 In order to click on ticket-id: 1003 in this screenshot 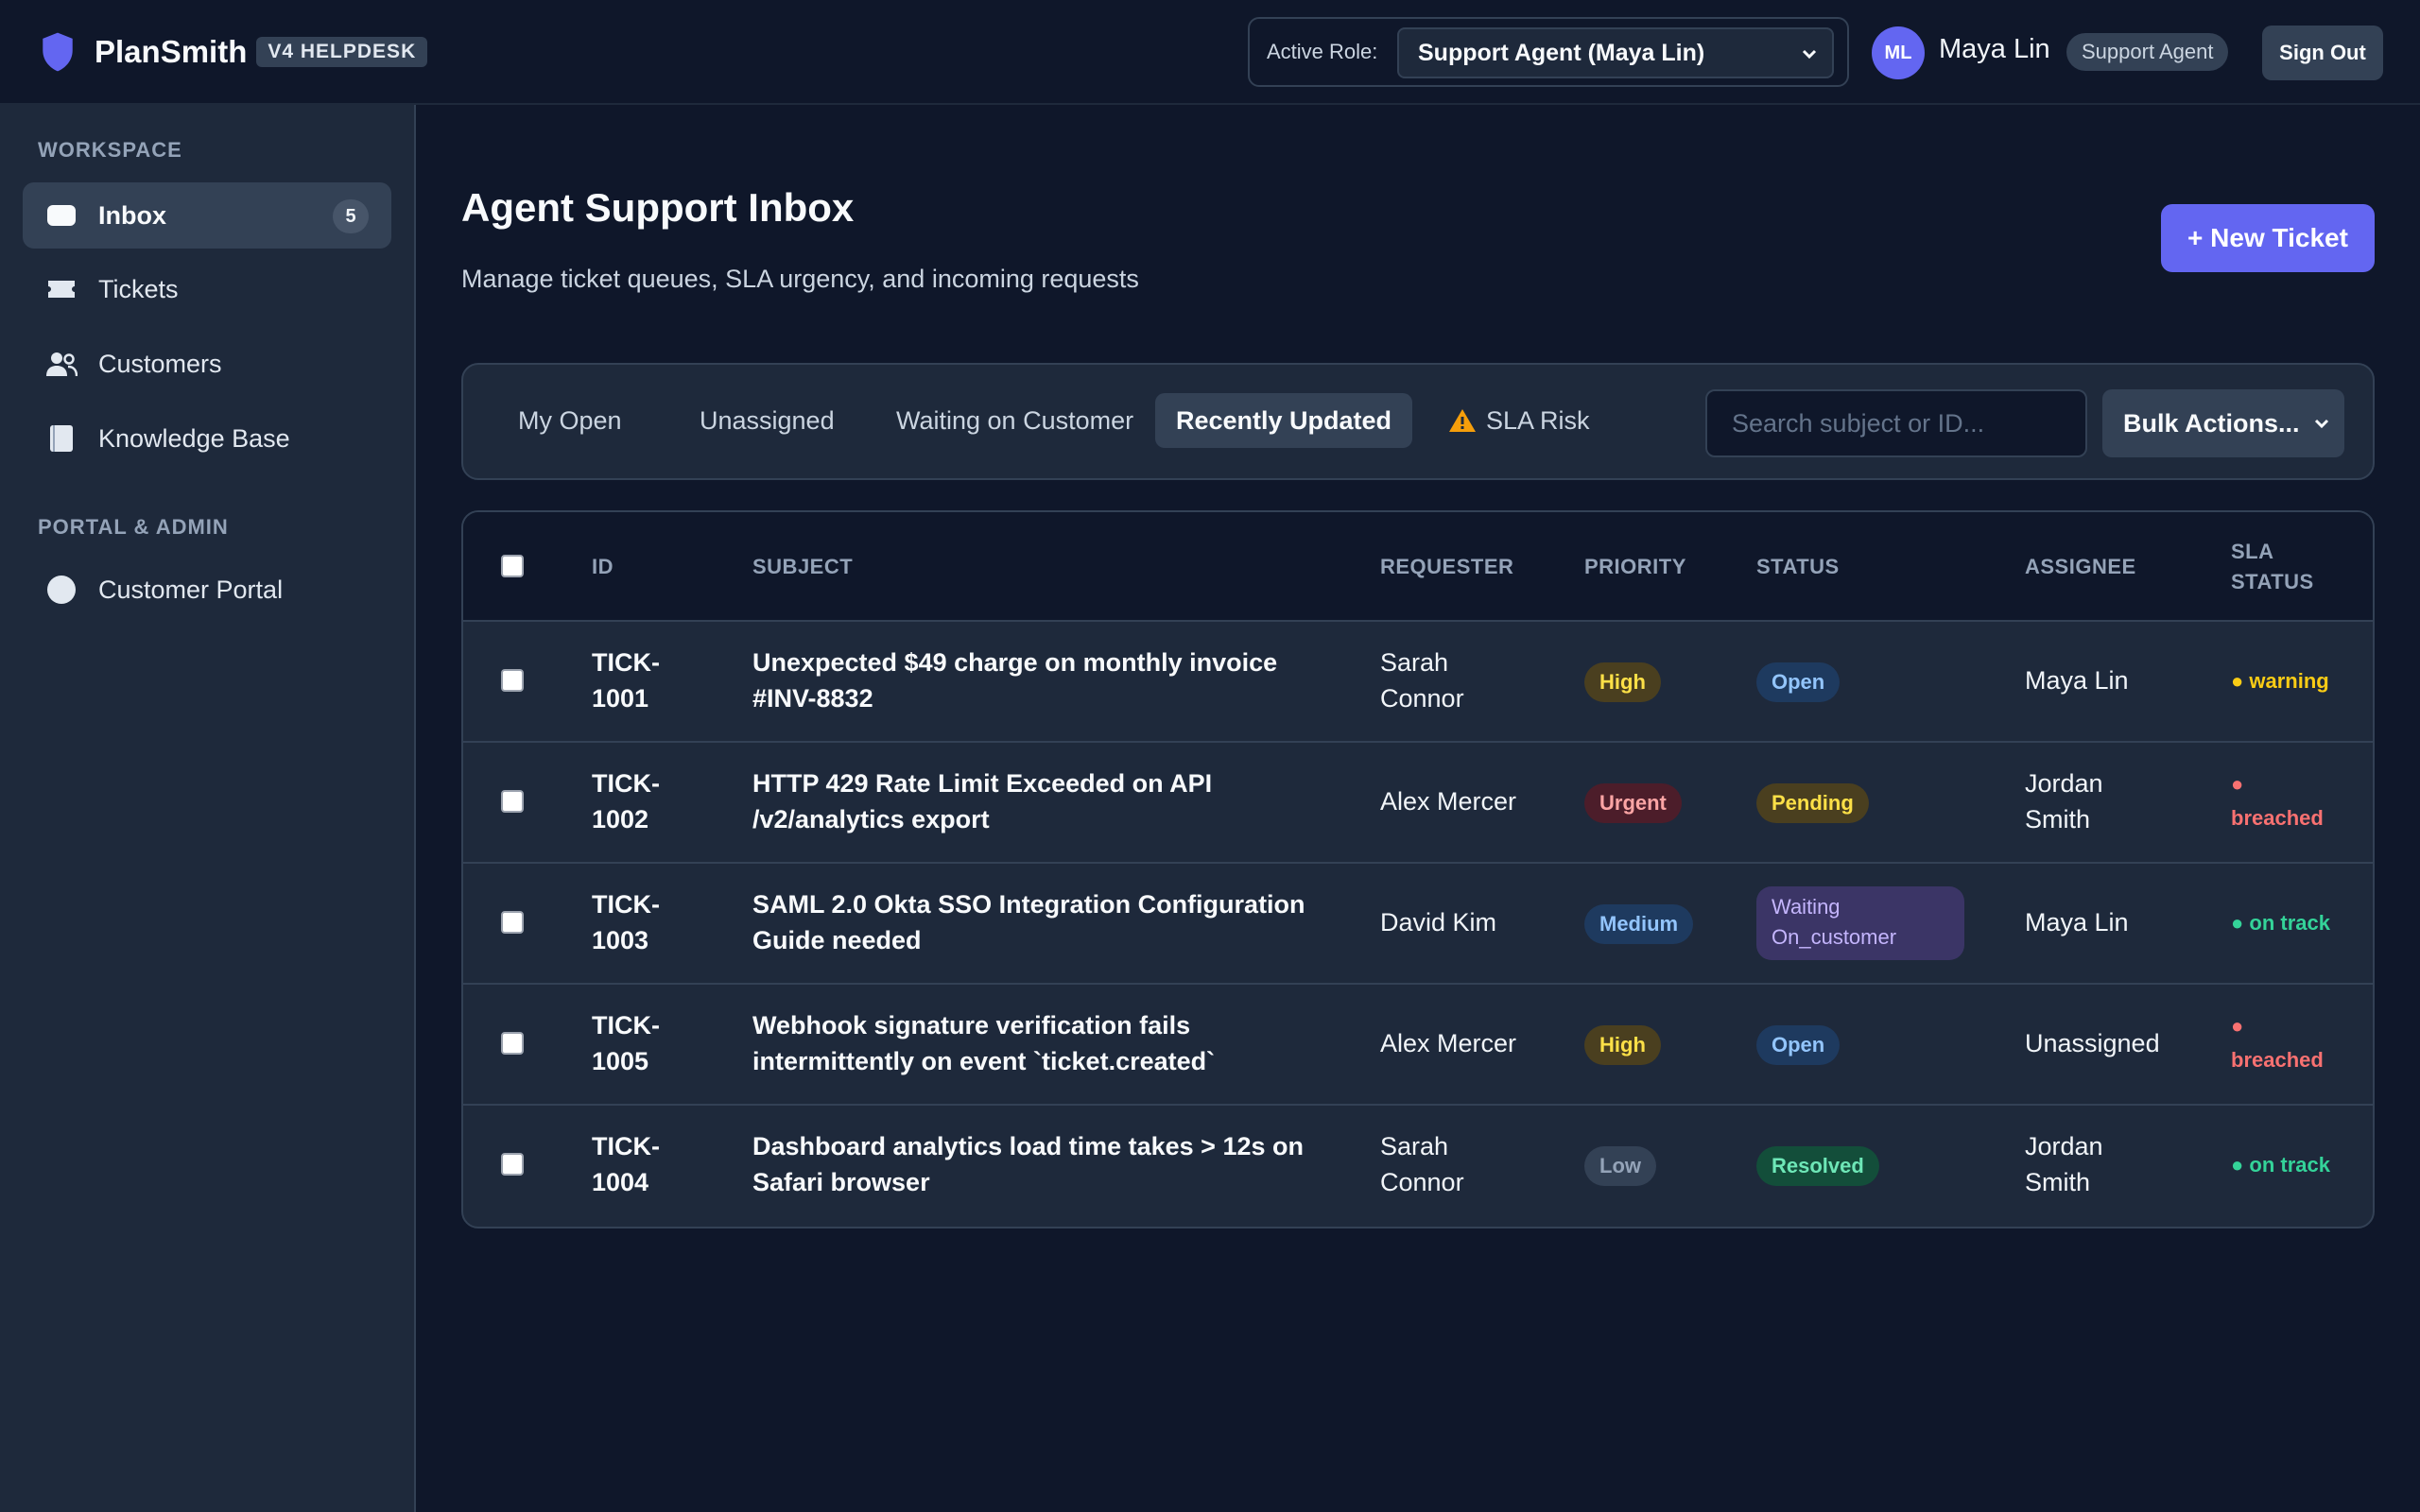, I will do `click(621, 940)`.